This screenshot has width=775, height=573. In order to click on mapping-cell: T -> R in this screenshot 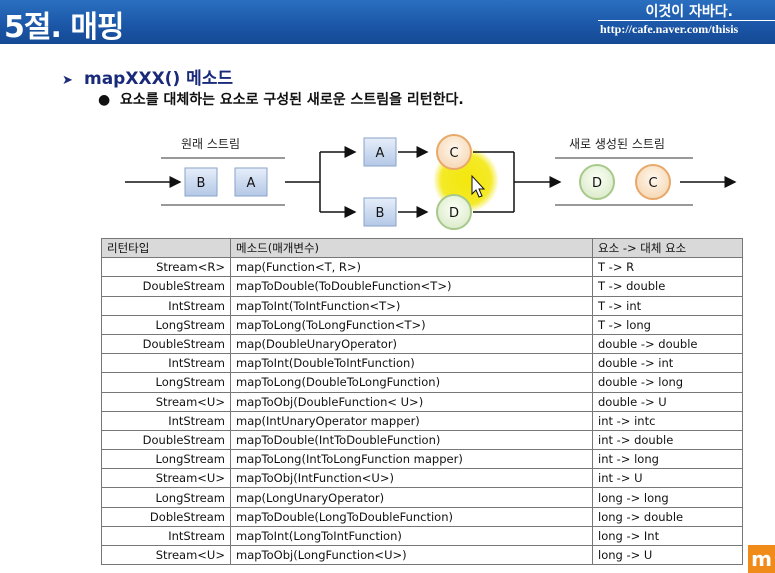, I will do `click(667, 267)`.